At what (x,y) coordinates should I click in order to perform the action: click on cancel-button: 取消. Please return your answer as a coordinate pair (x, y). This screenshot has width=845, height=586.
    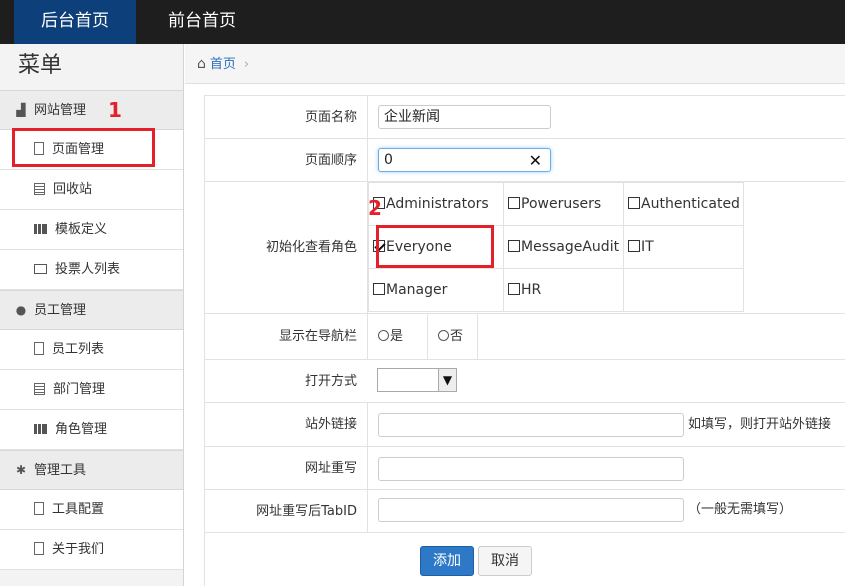
    Looking at the image, I should click on (505, 561).